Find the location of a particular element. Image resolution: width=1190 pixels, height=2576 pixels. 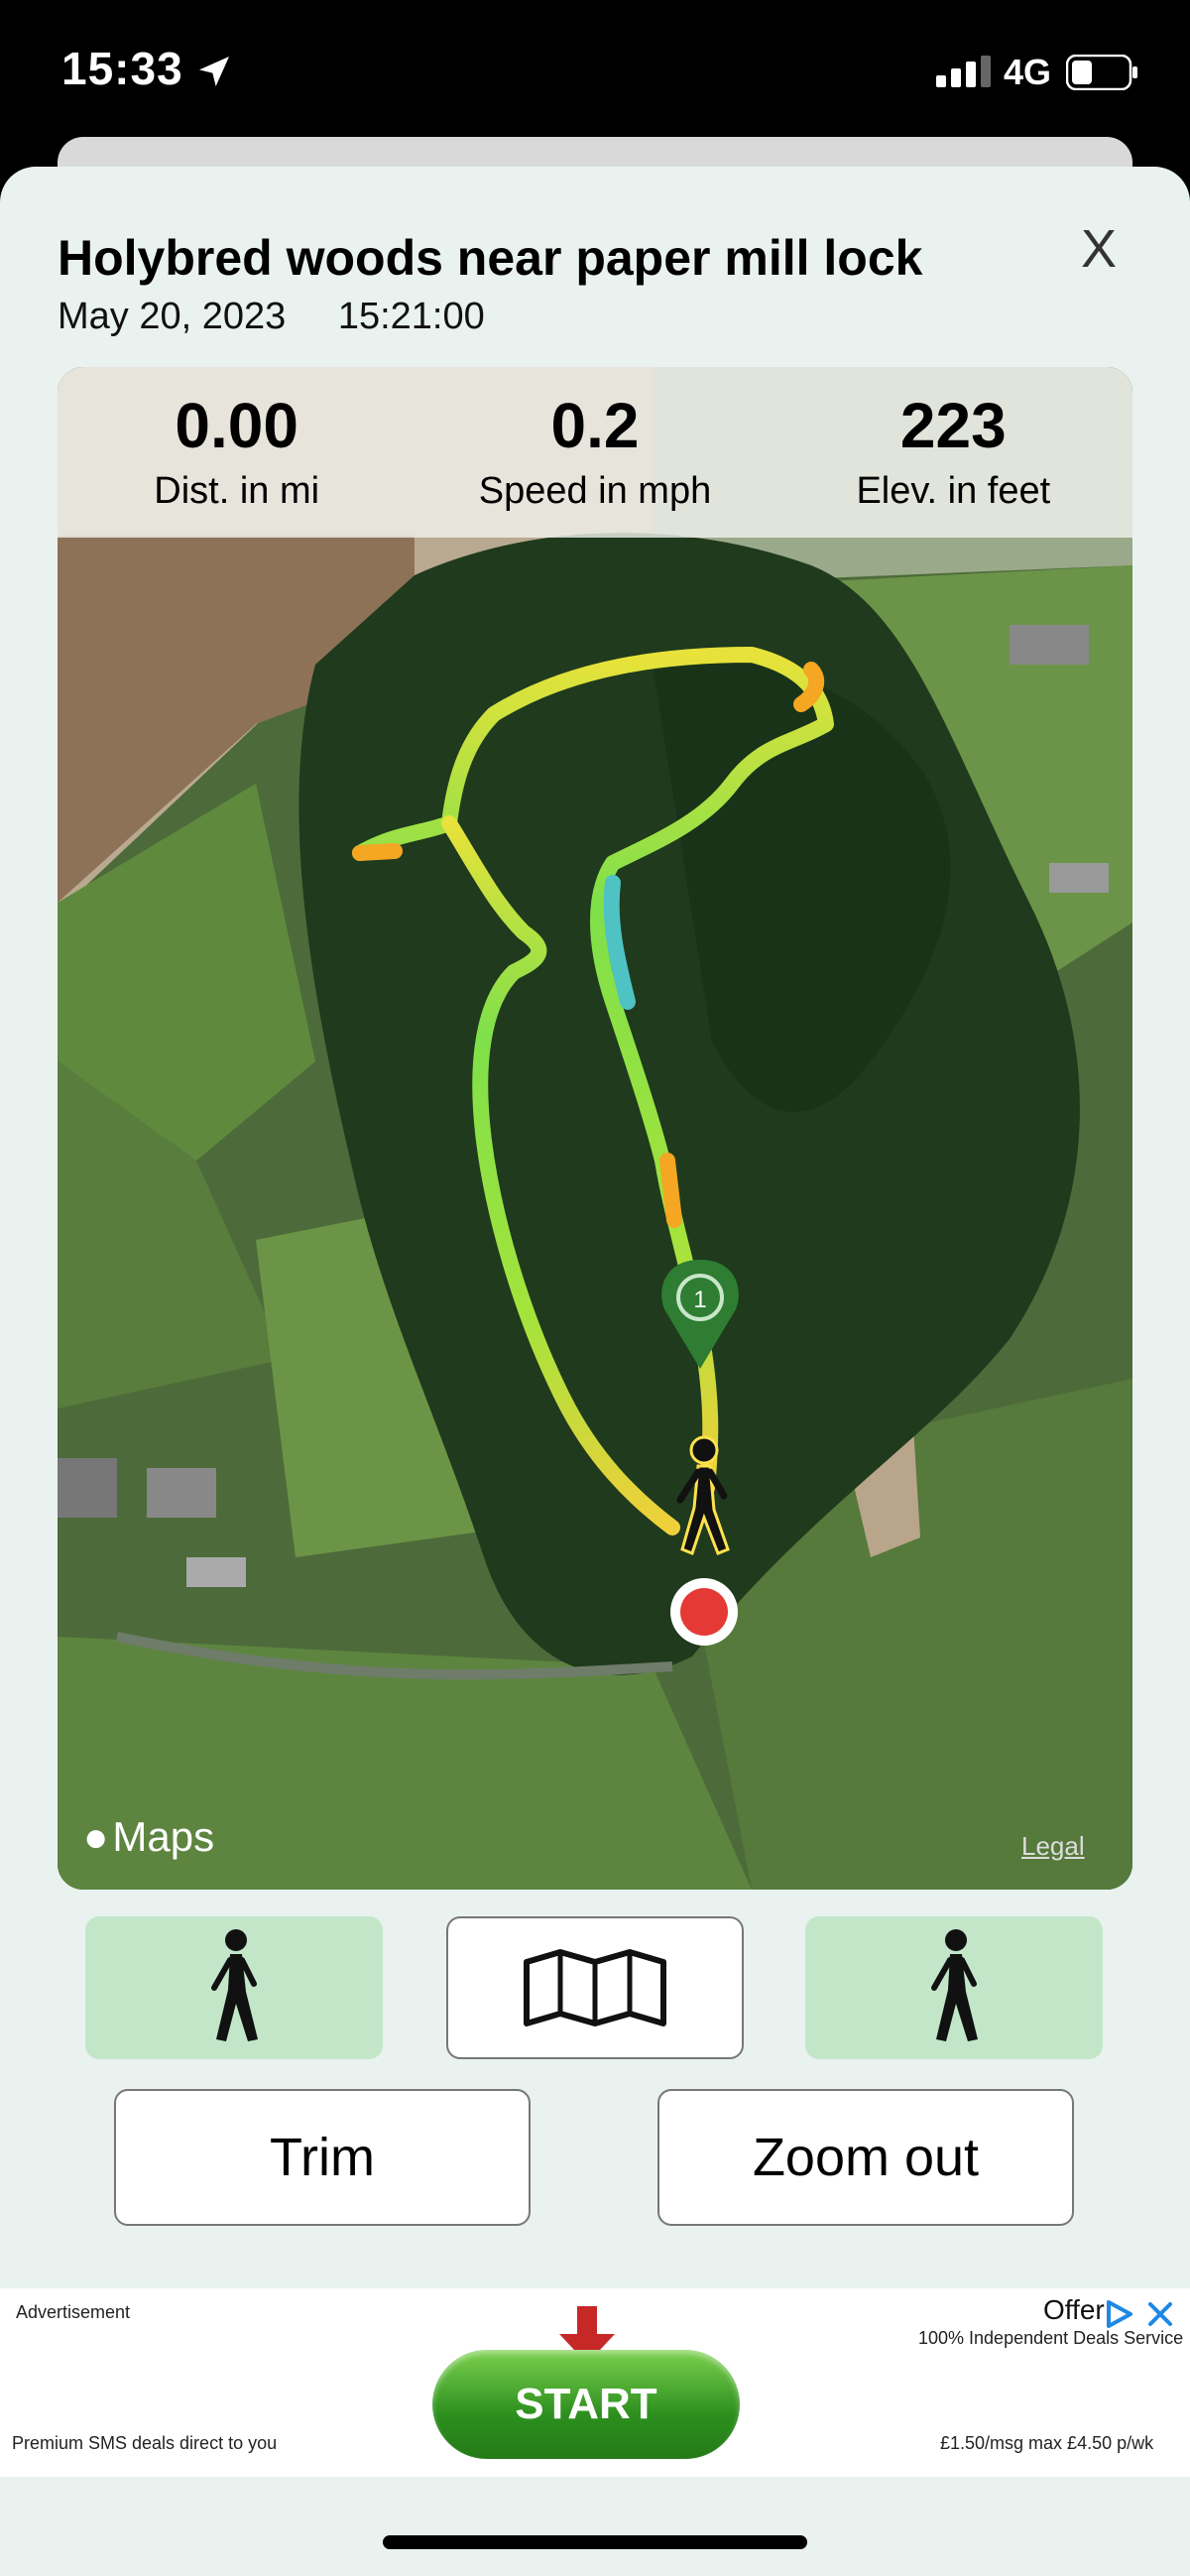

walk-mode-button-right is located at coordinates (954, 1987).